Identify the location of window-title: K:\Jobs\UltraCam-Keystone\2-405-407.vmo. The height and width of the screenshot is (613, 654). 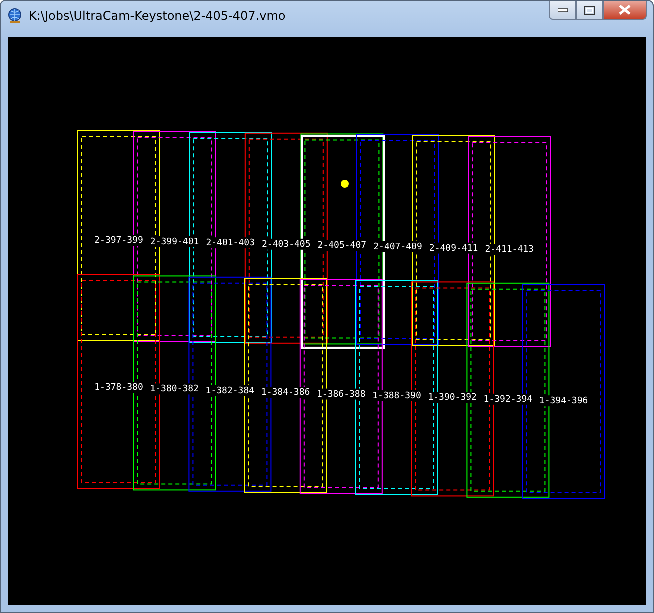
(158, 15).